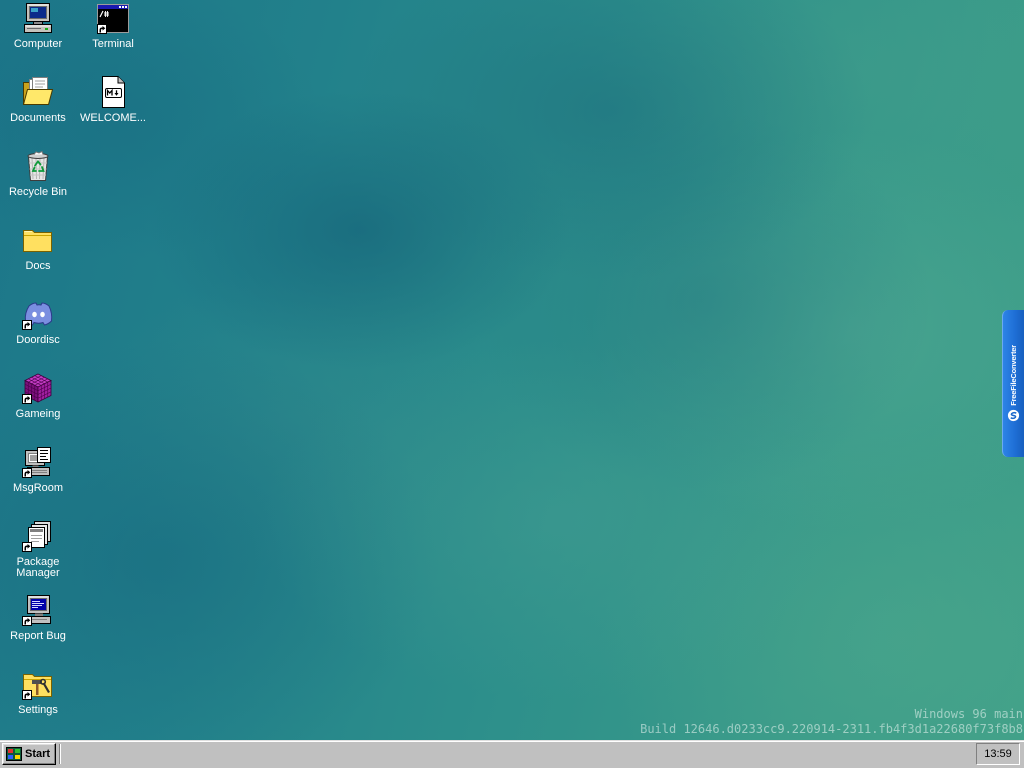  Describe the element at coordinates (38, 18) in the screenshot. I see `computer-icon` at that location.